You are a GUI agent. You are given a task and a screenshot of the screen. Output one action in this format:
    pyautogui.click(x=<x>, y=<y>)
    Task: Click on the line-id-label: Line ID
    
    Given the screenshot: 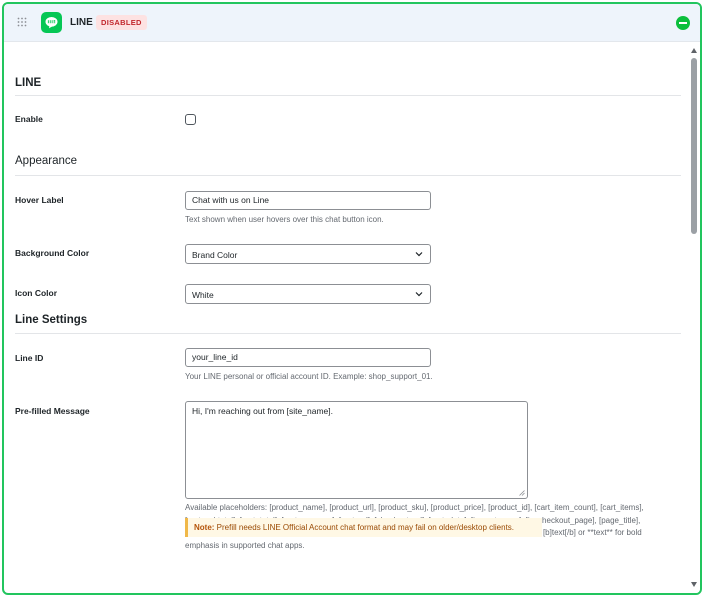 What is the action you would take?
    pyautogui.click(x=29, y=358)
    